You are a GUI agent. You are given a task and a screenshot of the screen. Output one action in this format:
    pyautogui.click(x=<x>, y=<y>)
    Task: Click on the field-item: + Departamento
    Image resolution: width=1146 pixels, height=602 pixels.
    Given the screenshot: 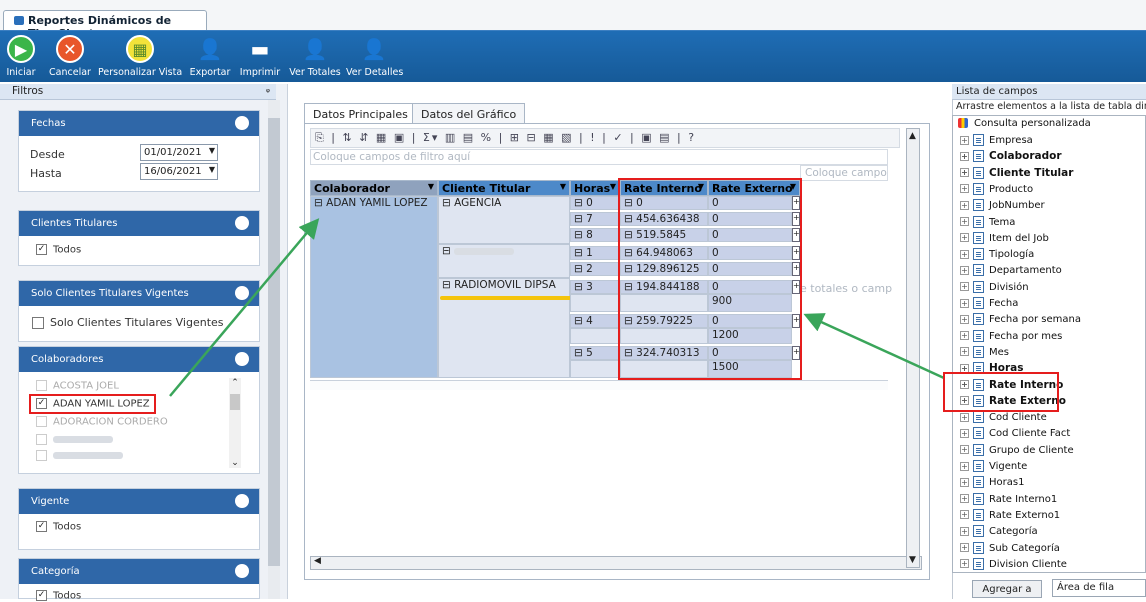 What is the action you would take?
    pyautogui.click(x=1011, y=272)
    